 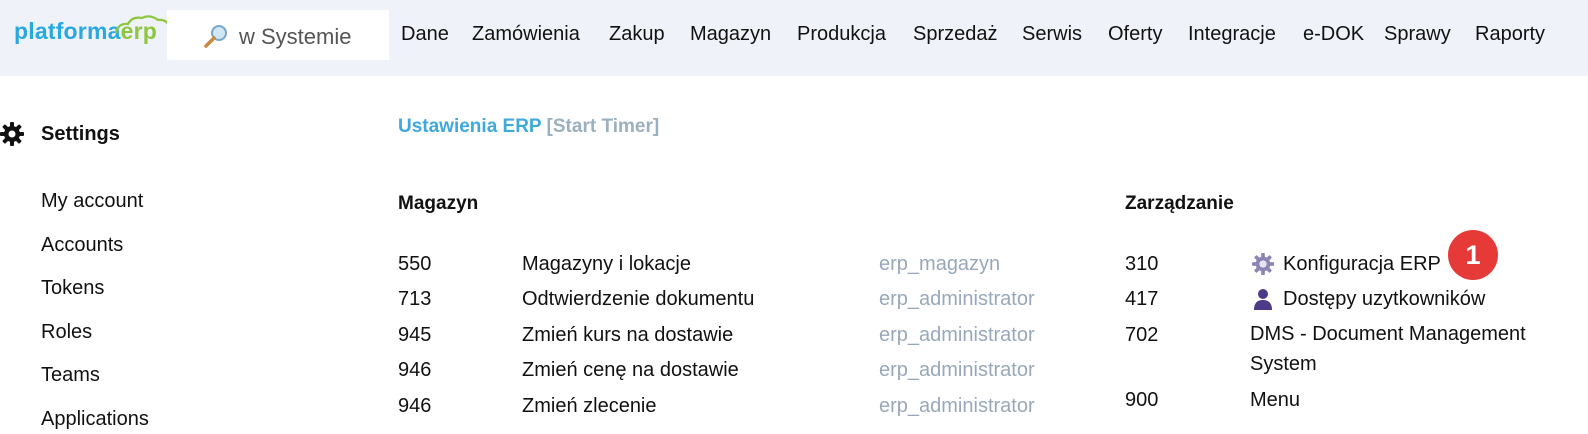 What do you see at coordinates (1362, 264) in the screenshot?
I see `konfiguracja-erp-link: Konfiguracja ERP` at bounding box center [1362, 264].